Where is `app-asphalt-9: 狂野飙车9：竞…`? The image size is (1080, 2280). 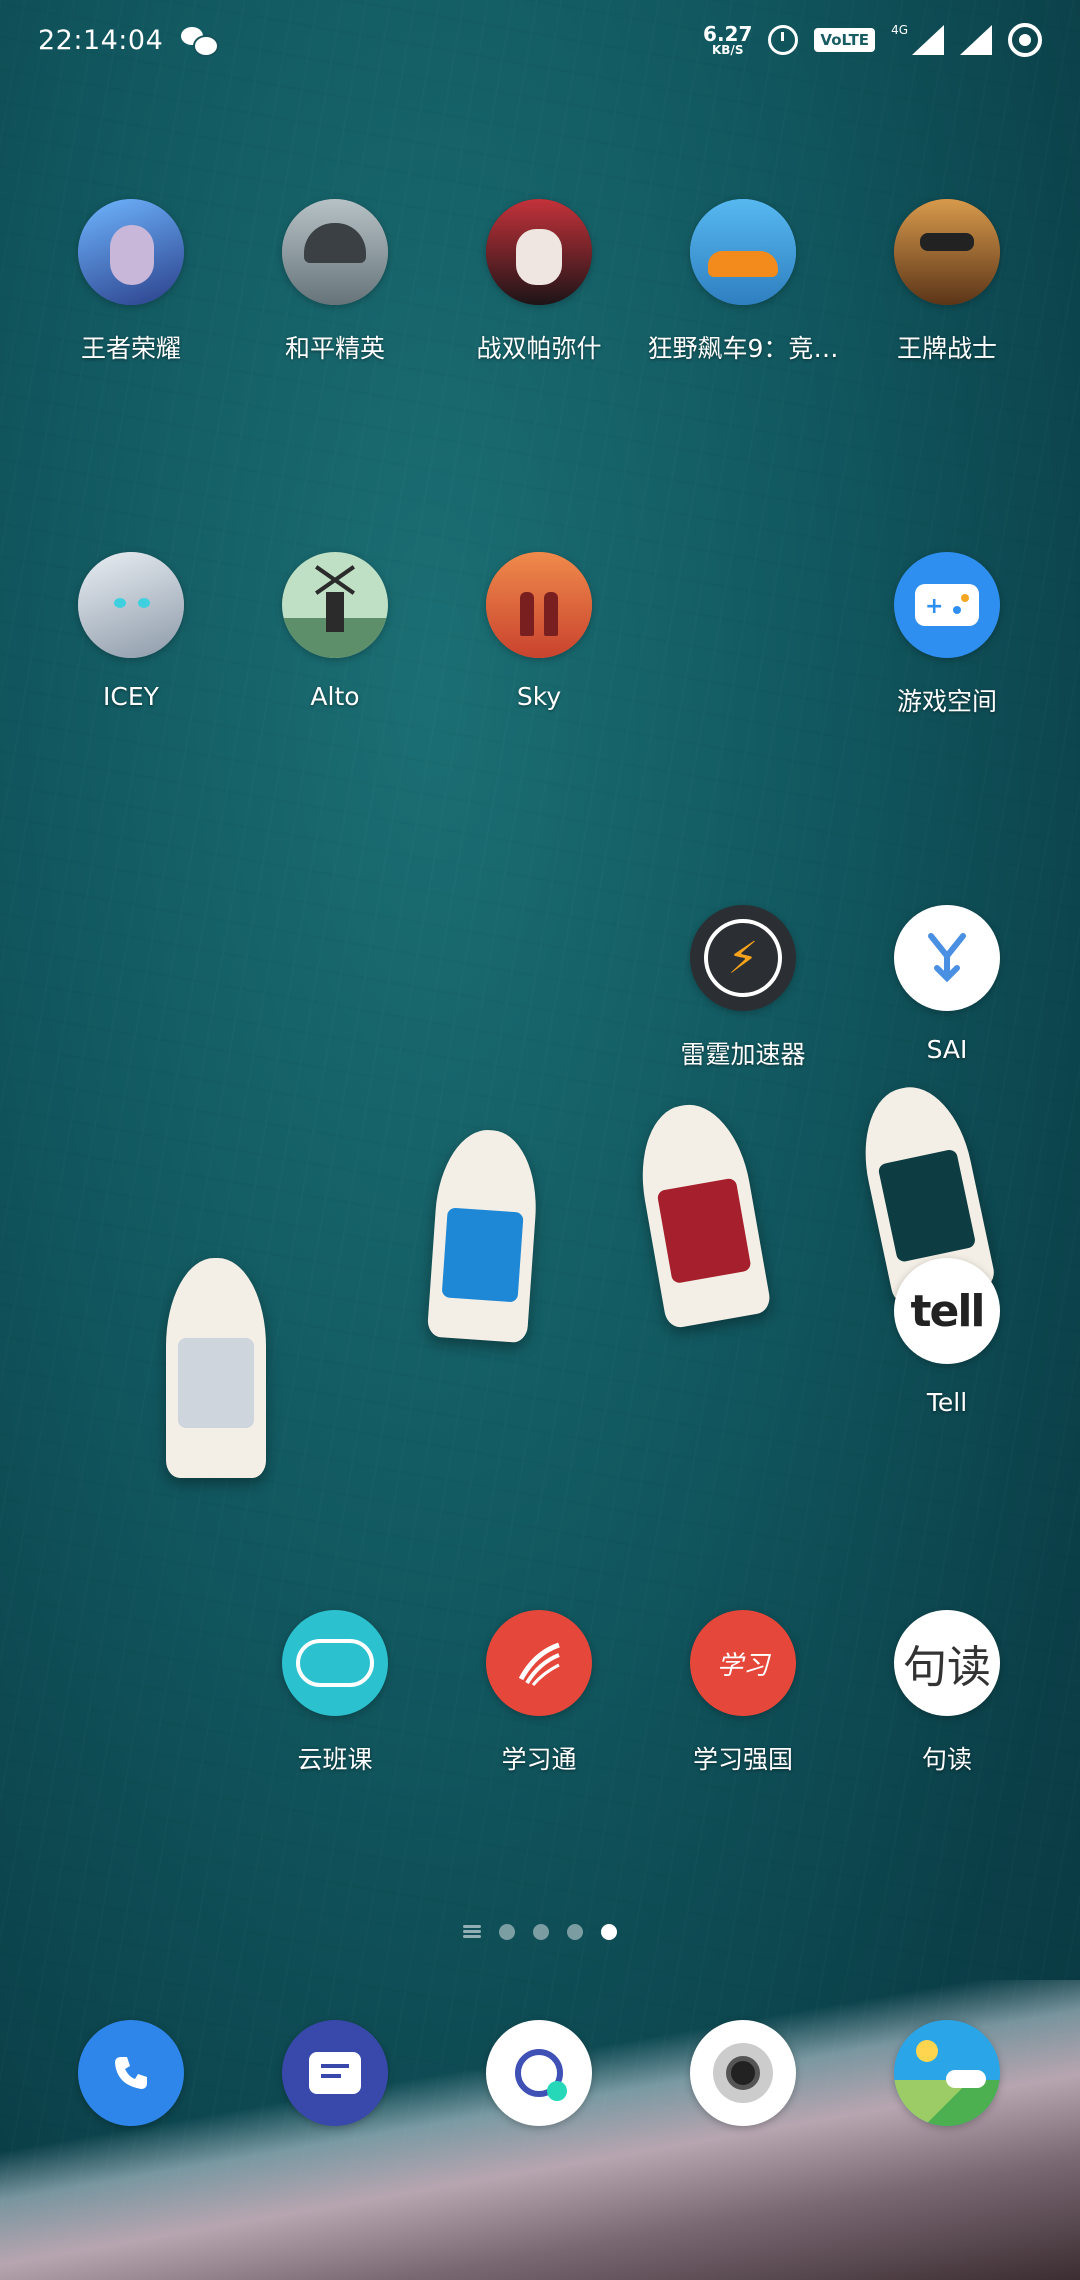 app-asphalt-9: 狂野飙车9：竞… is located at coordinates (743, 282).